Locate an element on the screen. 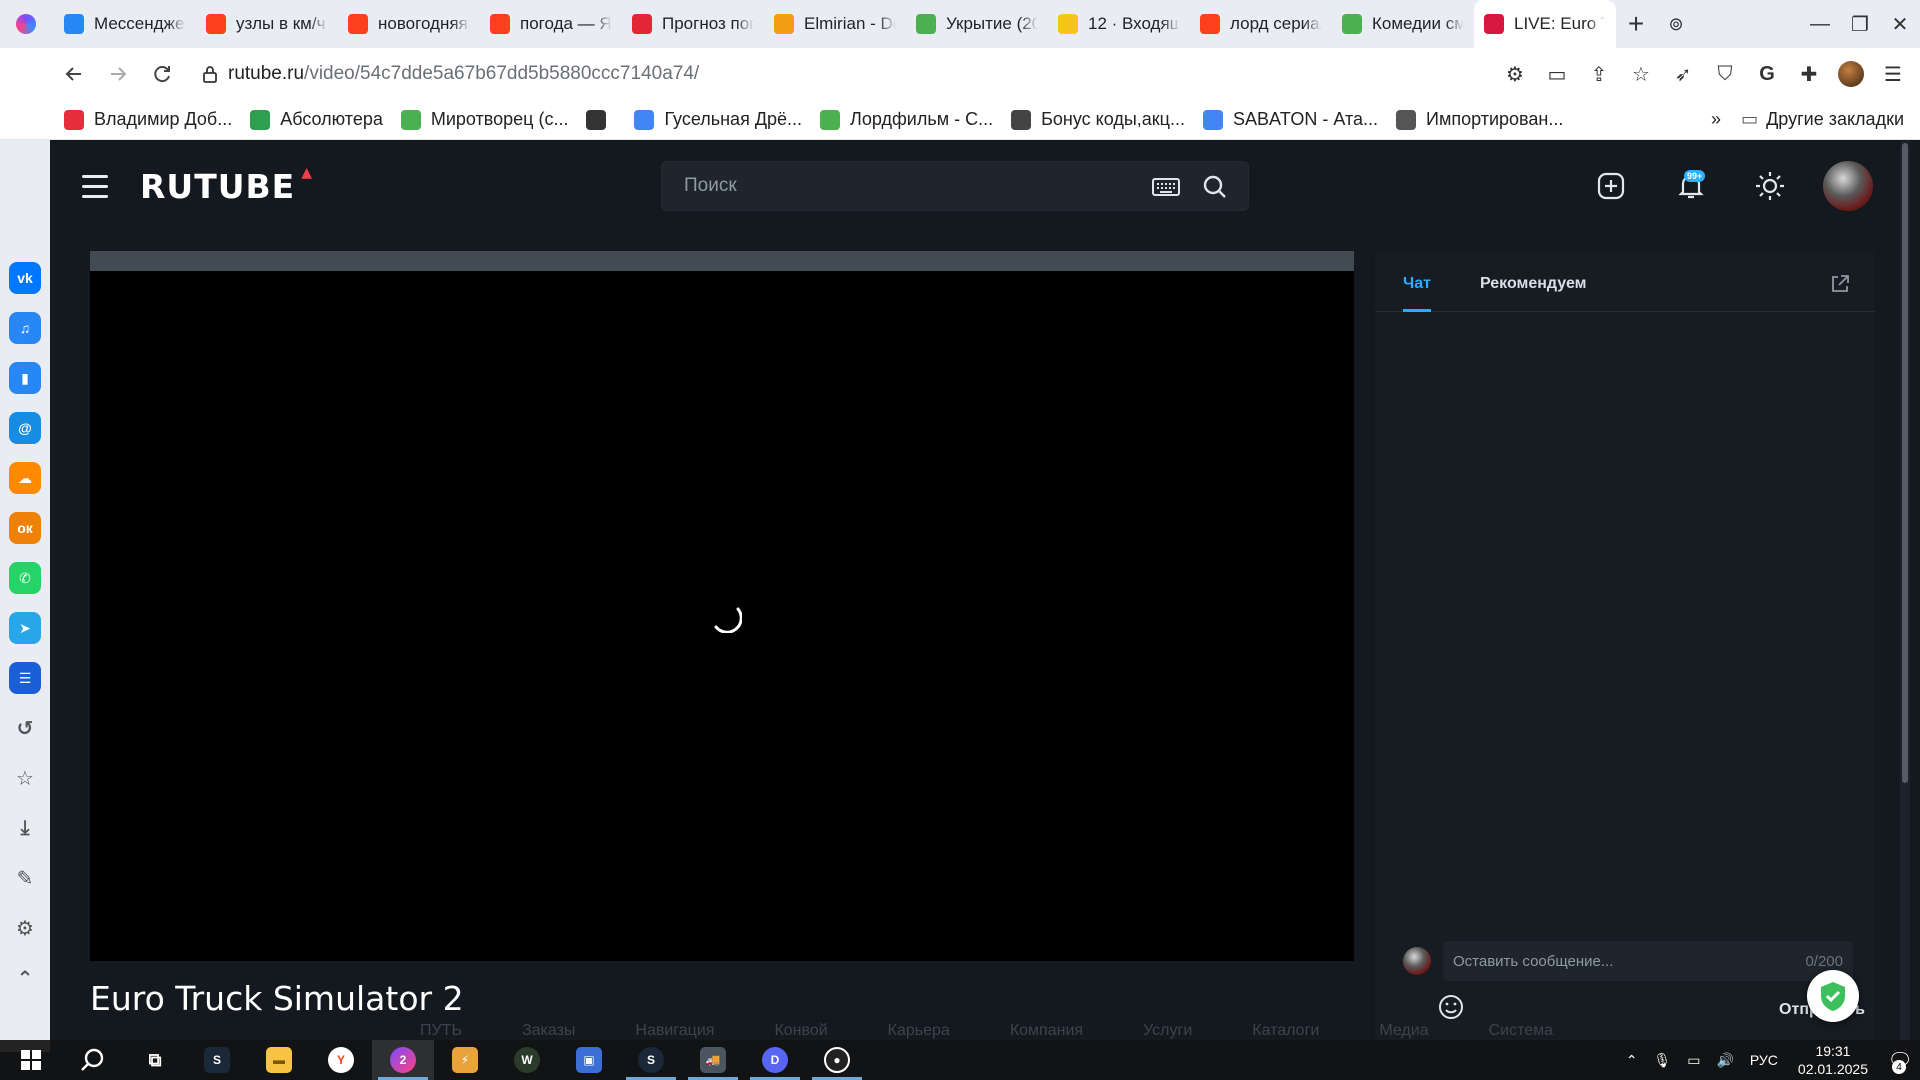 The width and height of the screenshot is (1920, 1080). mail-icon is located at coordinates (1068, 24).